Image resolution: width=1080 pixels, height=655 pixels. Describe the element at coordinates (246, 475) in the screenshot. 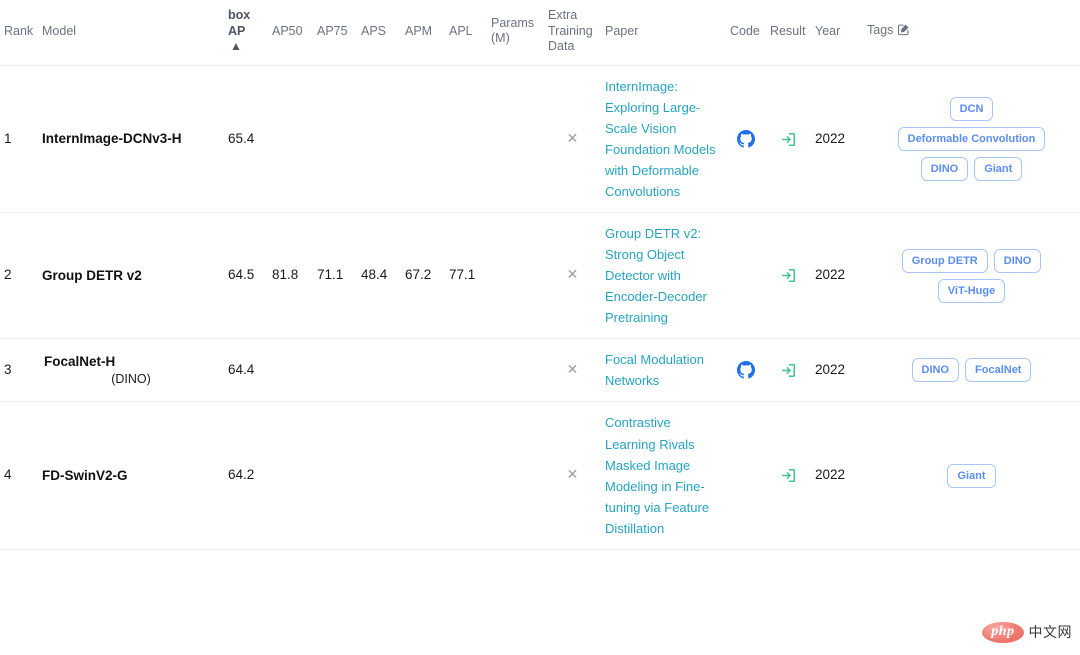

I see `cell-box-ap: 64.2` at that location.